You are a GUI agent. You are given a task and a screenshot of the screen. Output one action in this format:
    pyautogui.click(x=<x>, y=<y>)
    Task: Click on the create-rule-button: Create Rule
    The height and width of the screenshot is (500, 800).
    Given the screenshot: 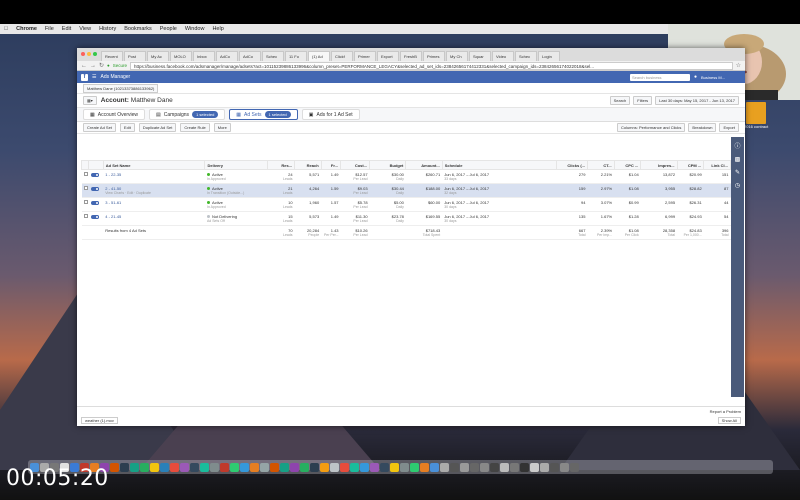 What is the action you would take?
    pyautogui.click(x=195, y=127)
    